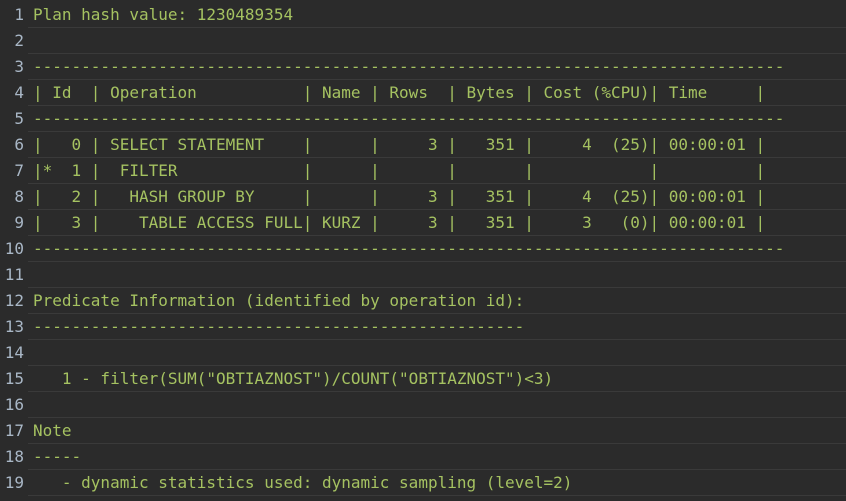  Describe the element at coordinates (14, 352) in the screenshot. I see `line-number: 14` at that location.